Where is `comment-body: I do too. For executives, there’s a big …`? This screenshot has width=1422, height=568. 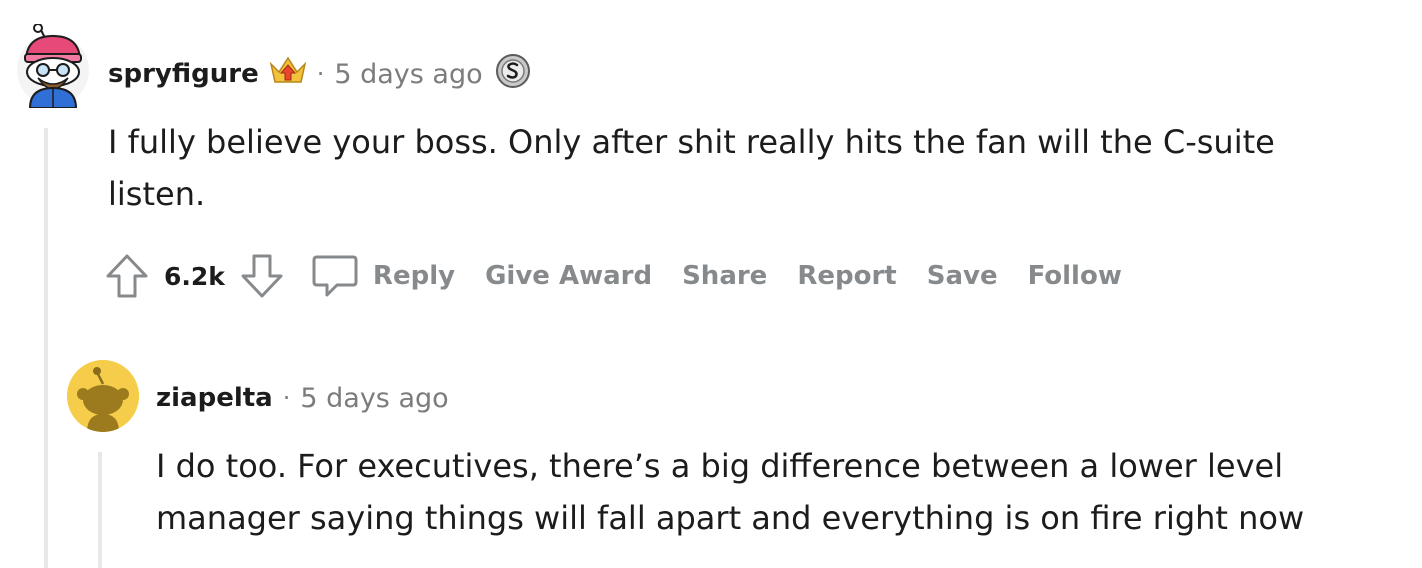 comment-body: I do too. For executives, there’s a big … is located at coordinates (730, 492).